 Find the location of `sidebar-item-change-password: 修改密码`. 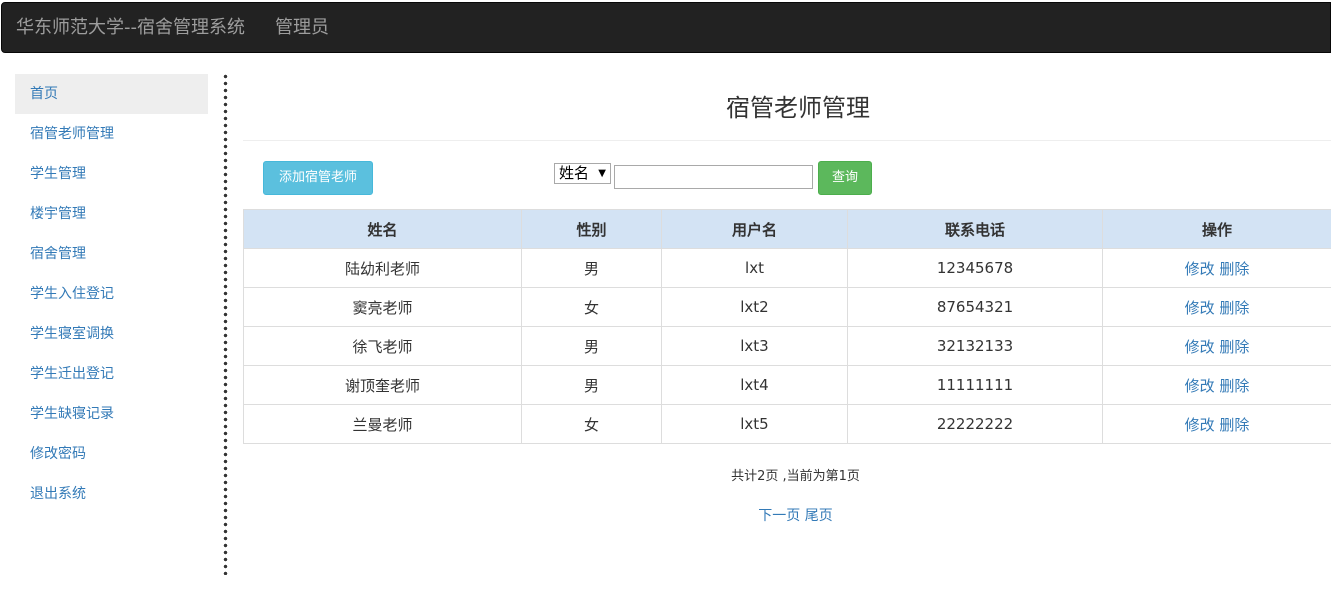

sidebar-item-change-password: 修改密码 is located at coordinates (111, 454).